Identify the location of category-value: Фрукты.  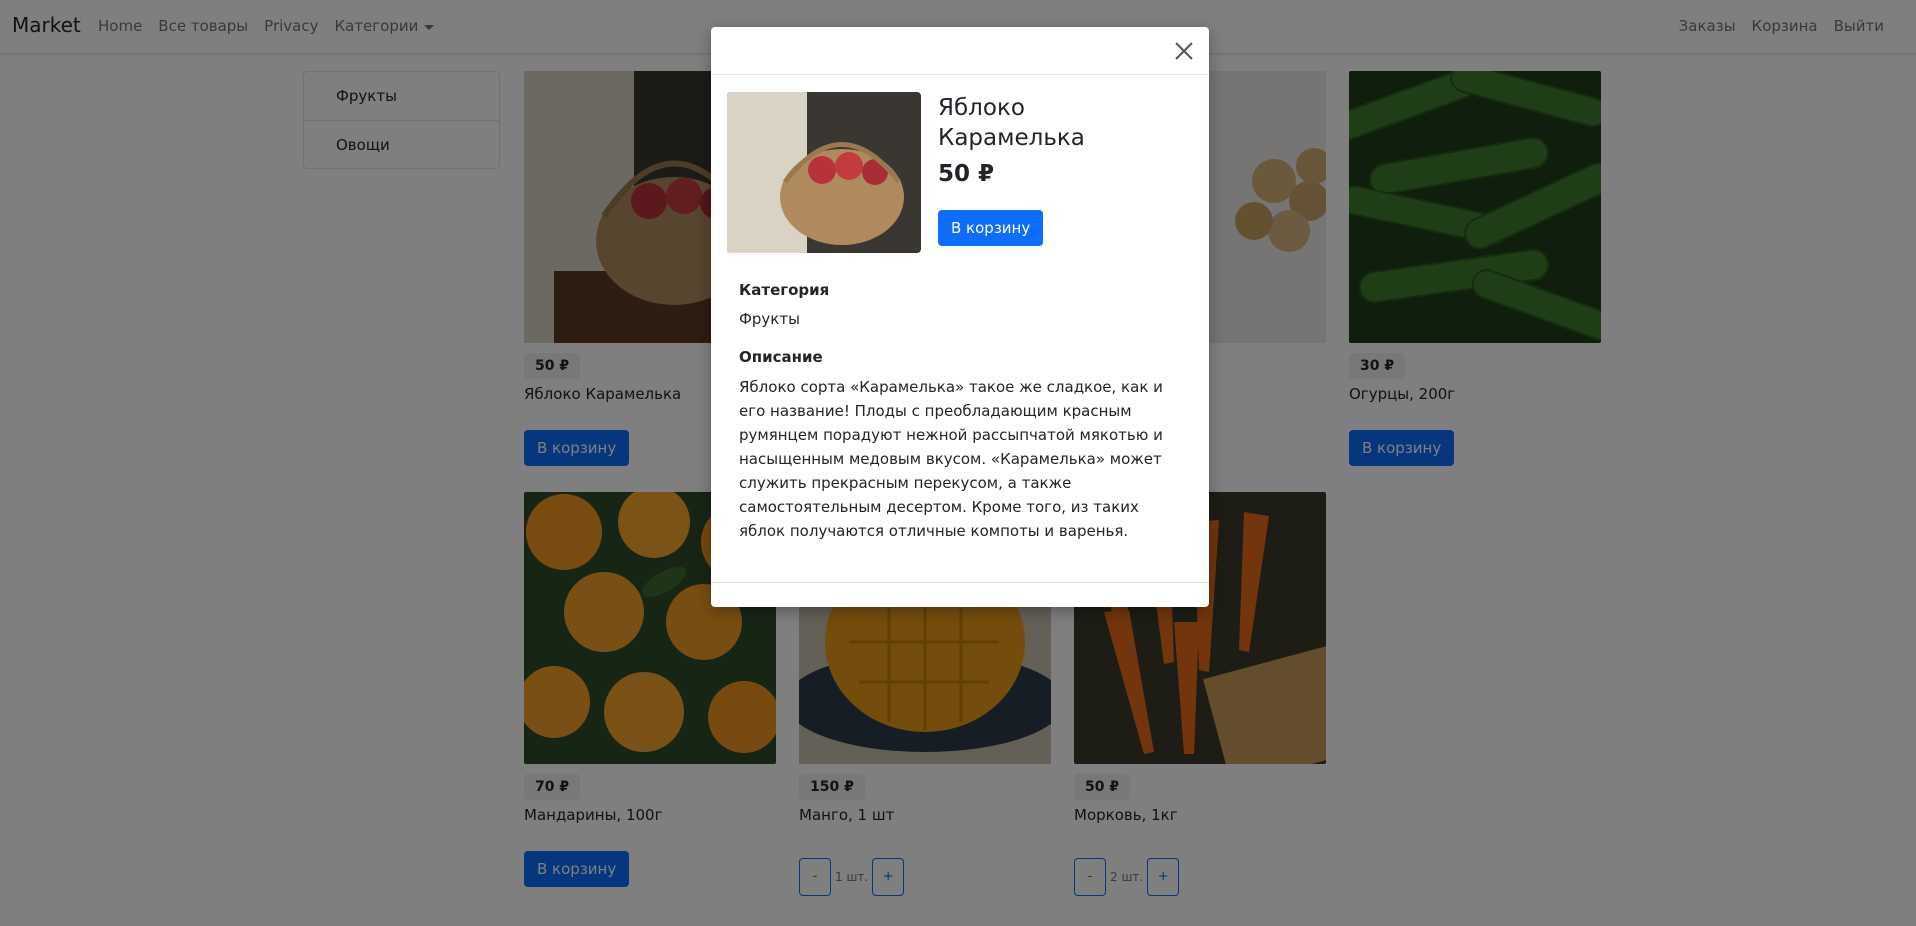
(769, 319).